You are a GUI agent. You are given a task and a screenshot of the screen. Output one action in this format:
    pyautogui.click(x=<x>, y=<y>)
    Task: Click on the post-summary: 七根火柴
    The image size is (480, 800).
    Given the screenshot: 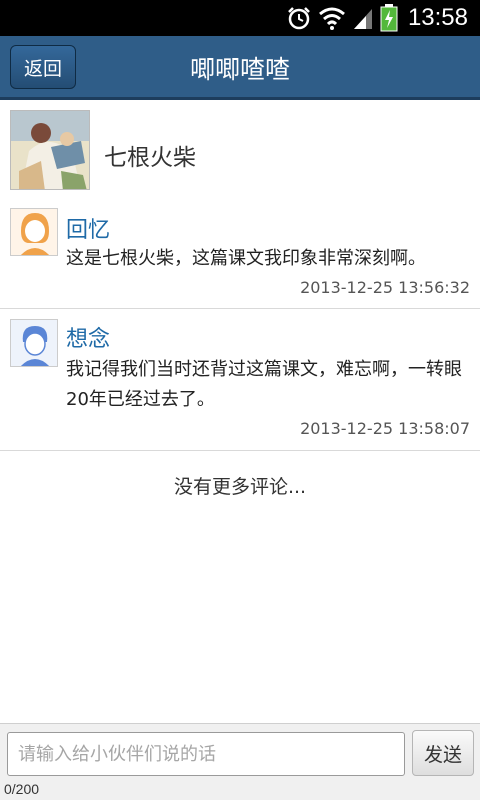 What is the action you would take?
    pyautogui.click(x=240, y=150)
    